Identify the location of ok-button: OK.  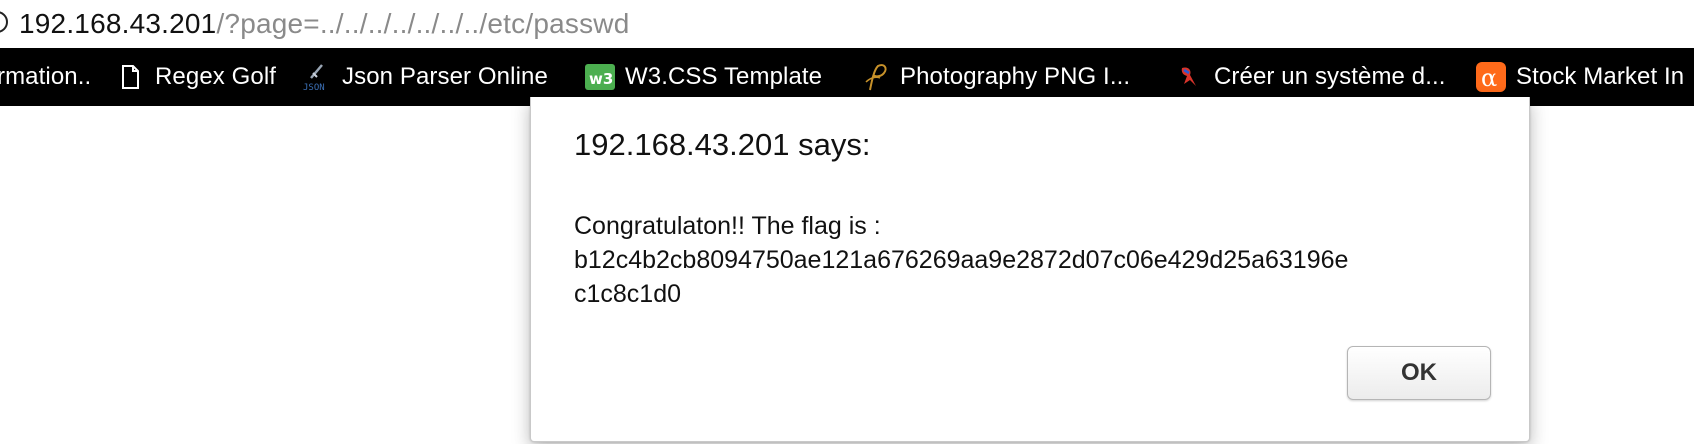
(1419, 373).